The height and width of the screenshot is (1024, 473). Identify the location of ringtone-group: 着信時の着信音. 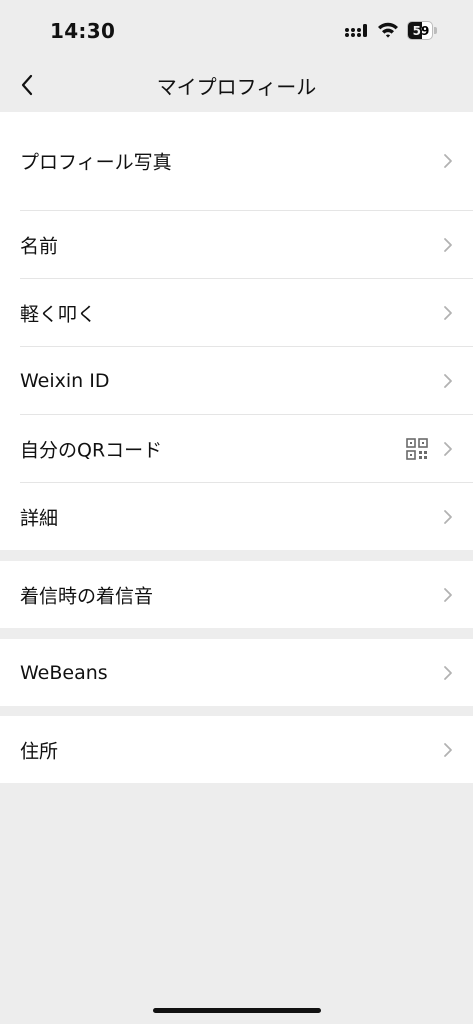
(236, 594).